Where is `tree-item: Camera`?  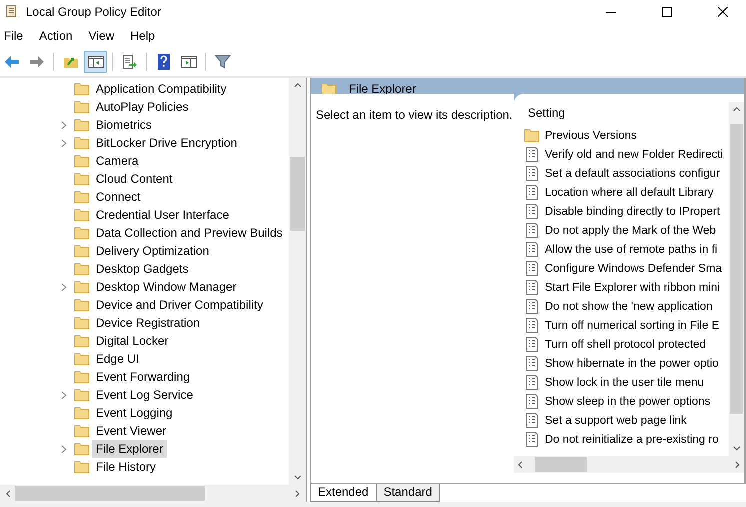 tree-item: Camera is located at coordinates (117, 161).